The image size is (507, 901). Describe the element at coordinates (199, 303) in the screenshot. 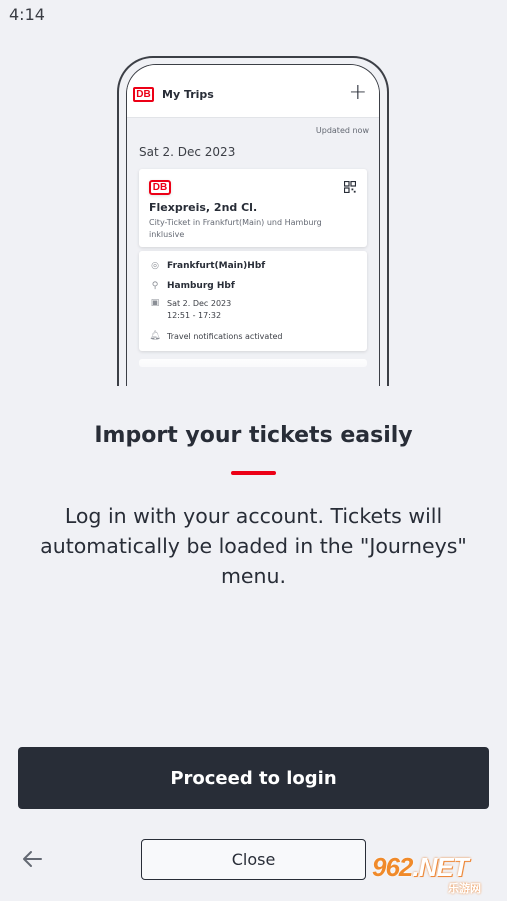

I see `journey-date: Sat 2. Dec 2023` at that location.